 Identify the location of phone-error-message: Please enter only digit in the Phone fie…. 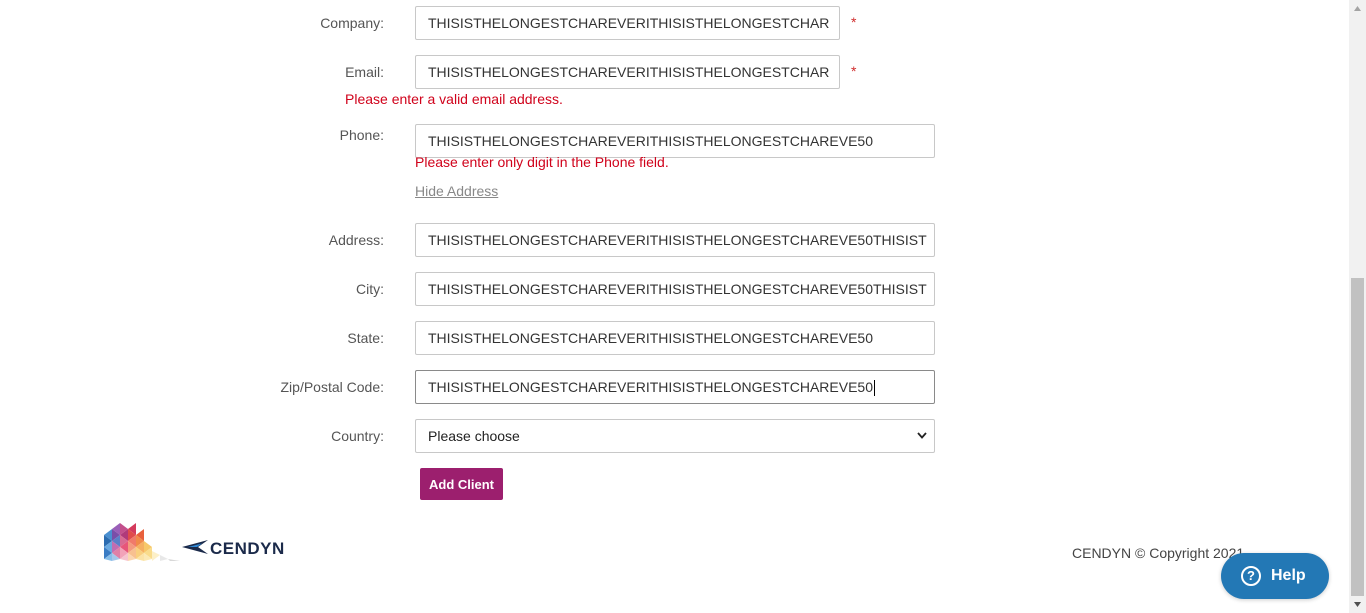
(542, 162).